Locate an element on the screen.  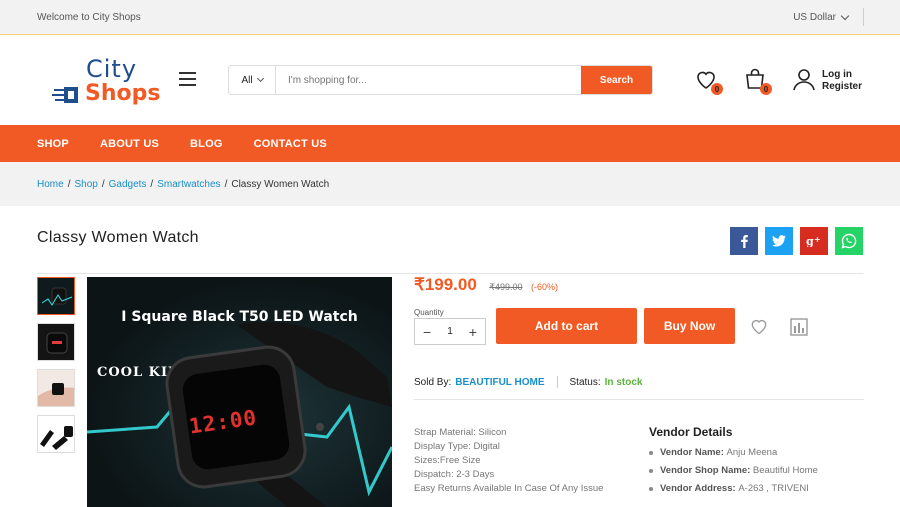
quantity-label: Quantity is located at coordinates (429, 312).